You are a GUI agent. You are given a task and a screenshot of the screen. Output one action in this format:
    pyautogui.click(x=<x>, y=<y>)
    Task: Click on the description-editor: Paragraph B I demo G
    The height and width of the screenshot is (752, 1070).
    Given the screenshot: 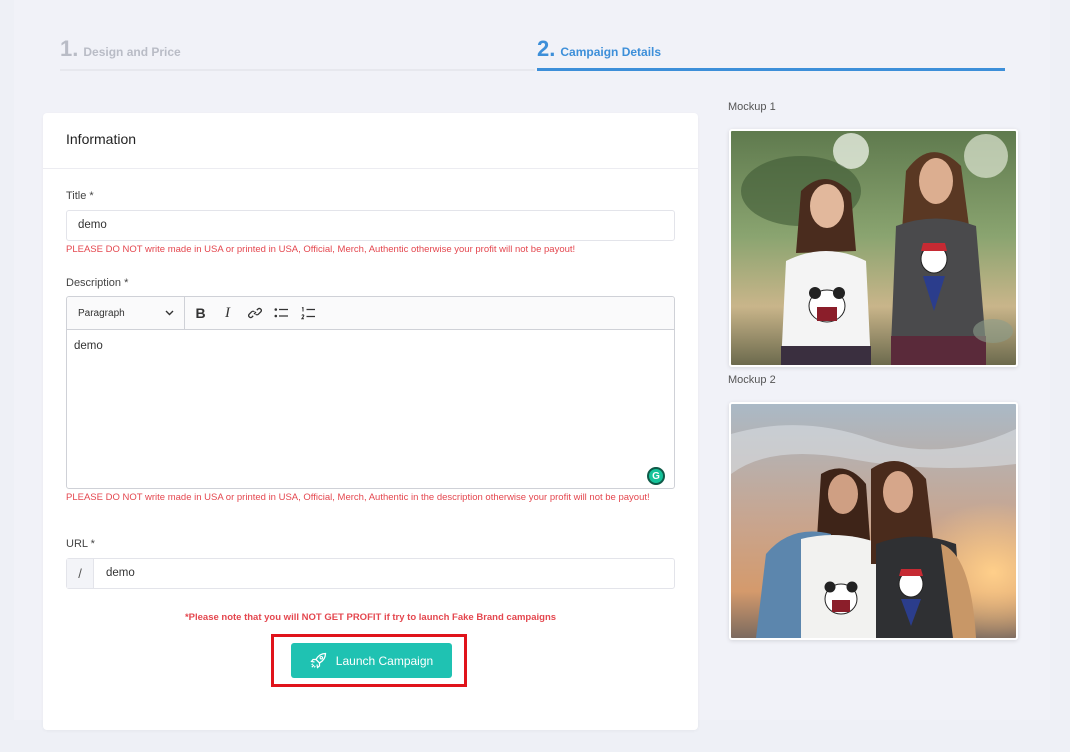 What is the action you would take?
    pyautogui.click(x=370, y=392)
    